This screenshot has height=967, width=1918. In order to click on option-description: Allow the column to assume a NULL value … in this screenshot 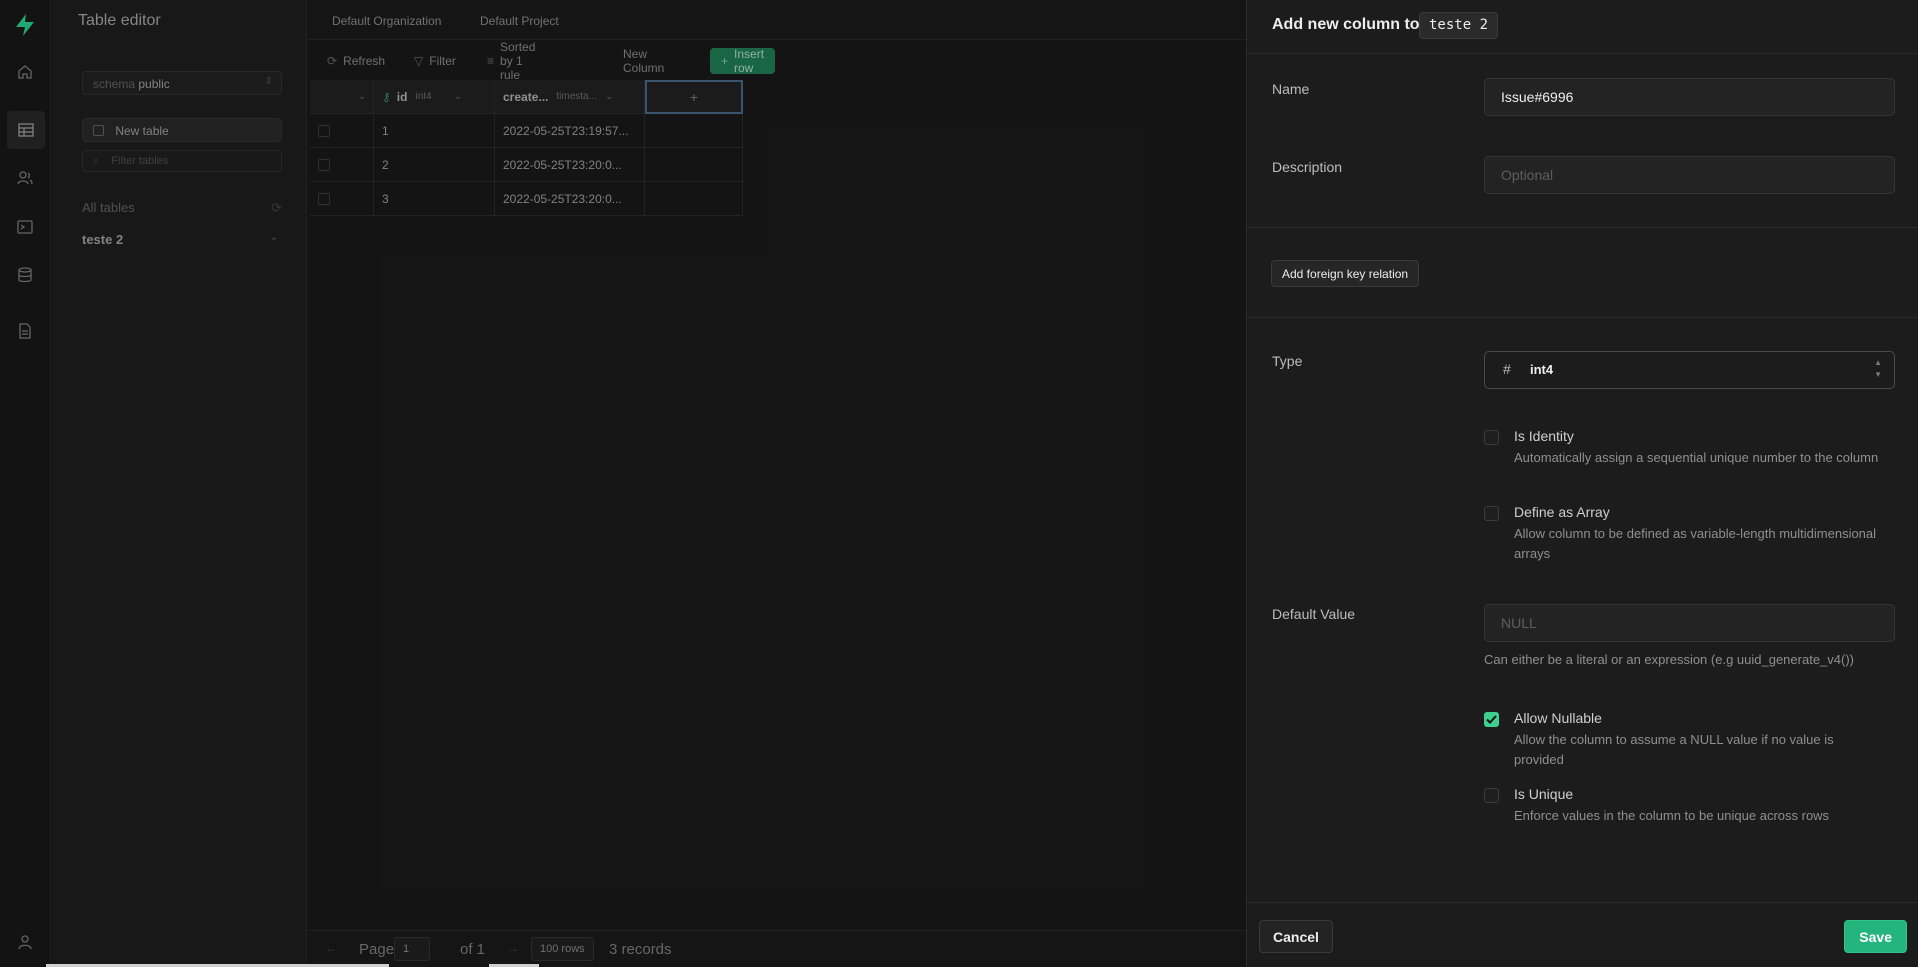, I will do `click(1674, 749)`.